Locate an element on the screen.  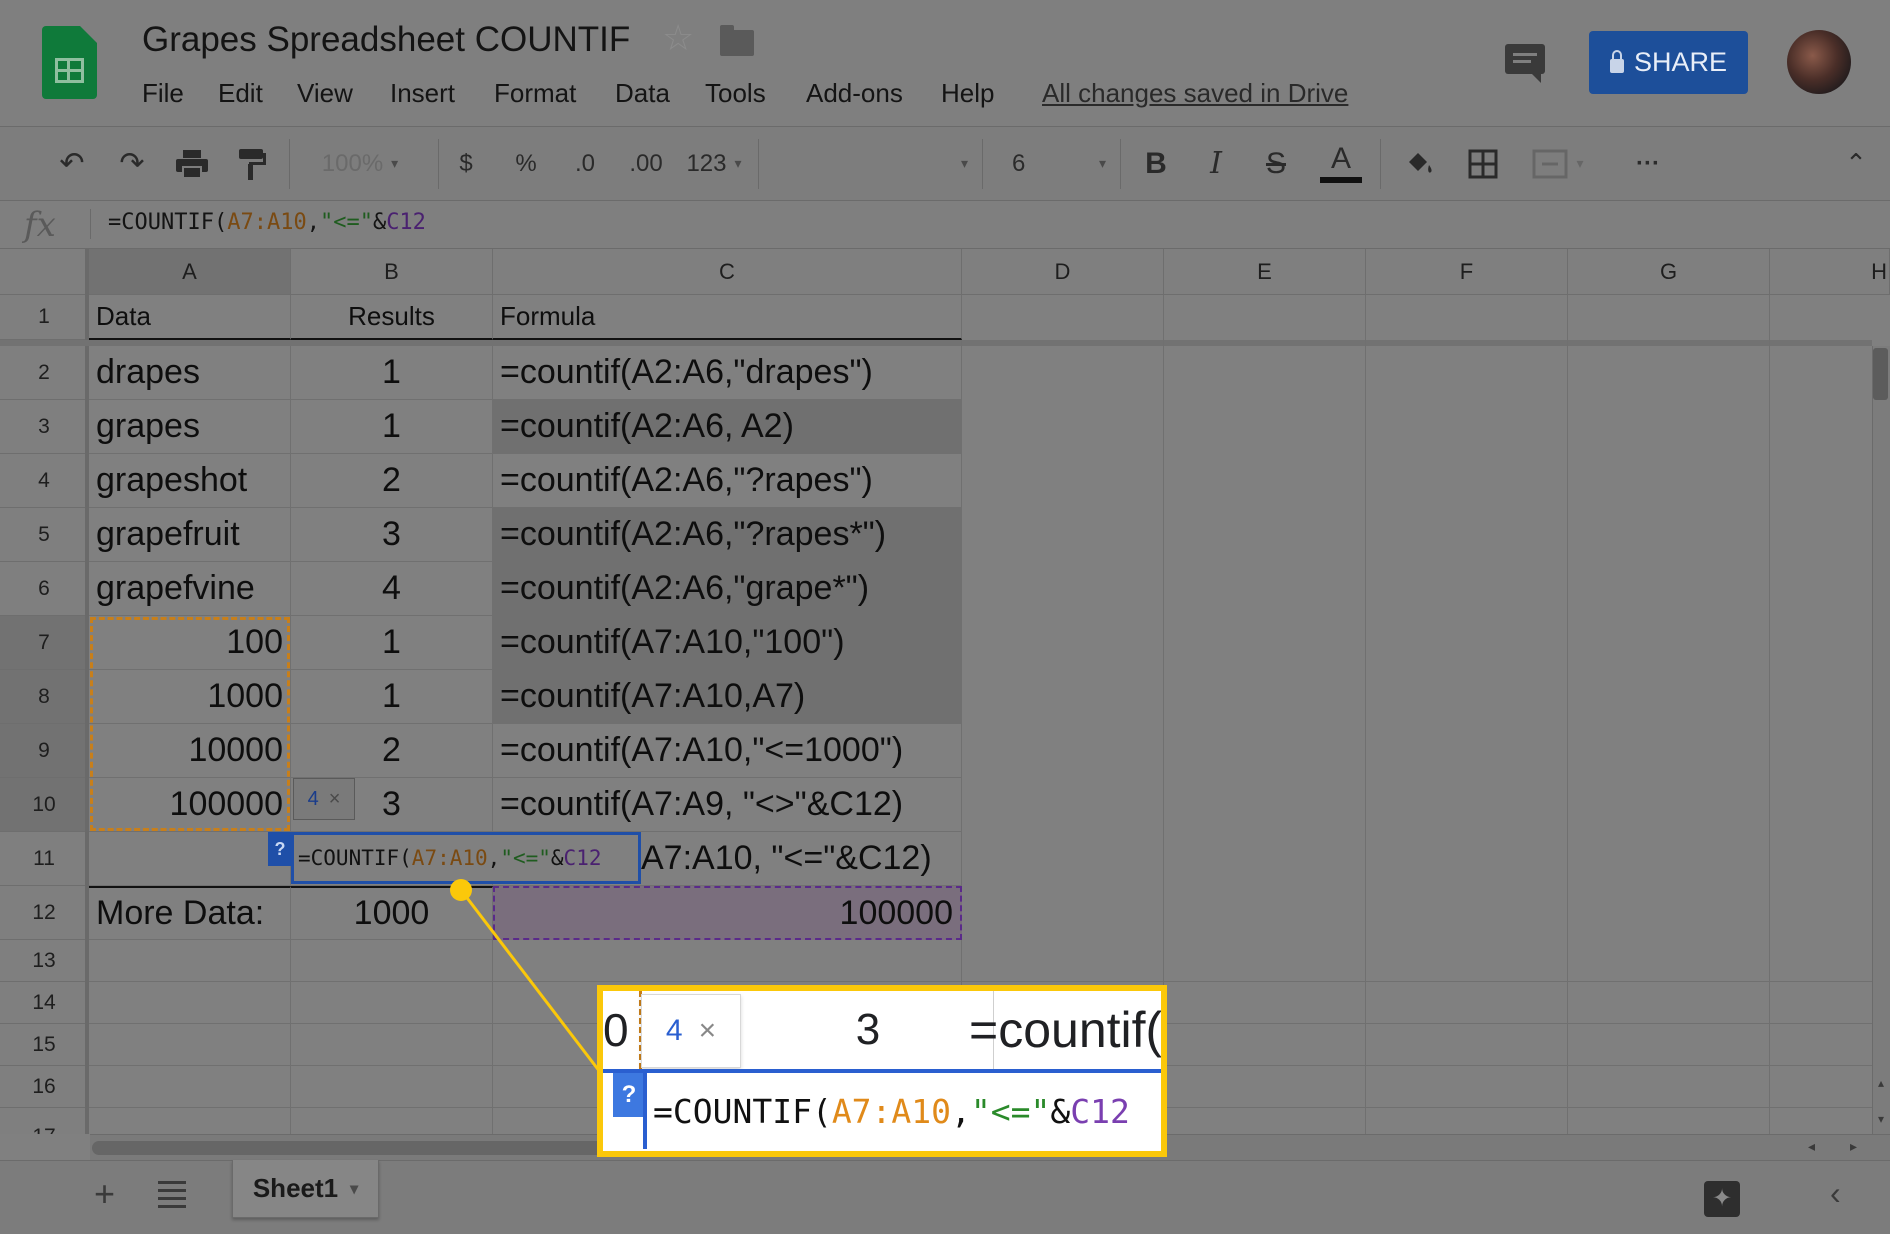
zoom-select: 100% ▾ is located at coordinates (360, 163).